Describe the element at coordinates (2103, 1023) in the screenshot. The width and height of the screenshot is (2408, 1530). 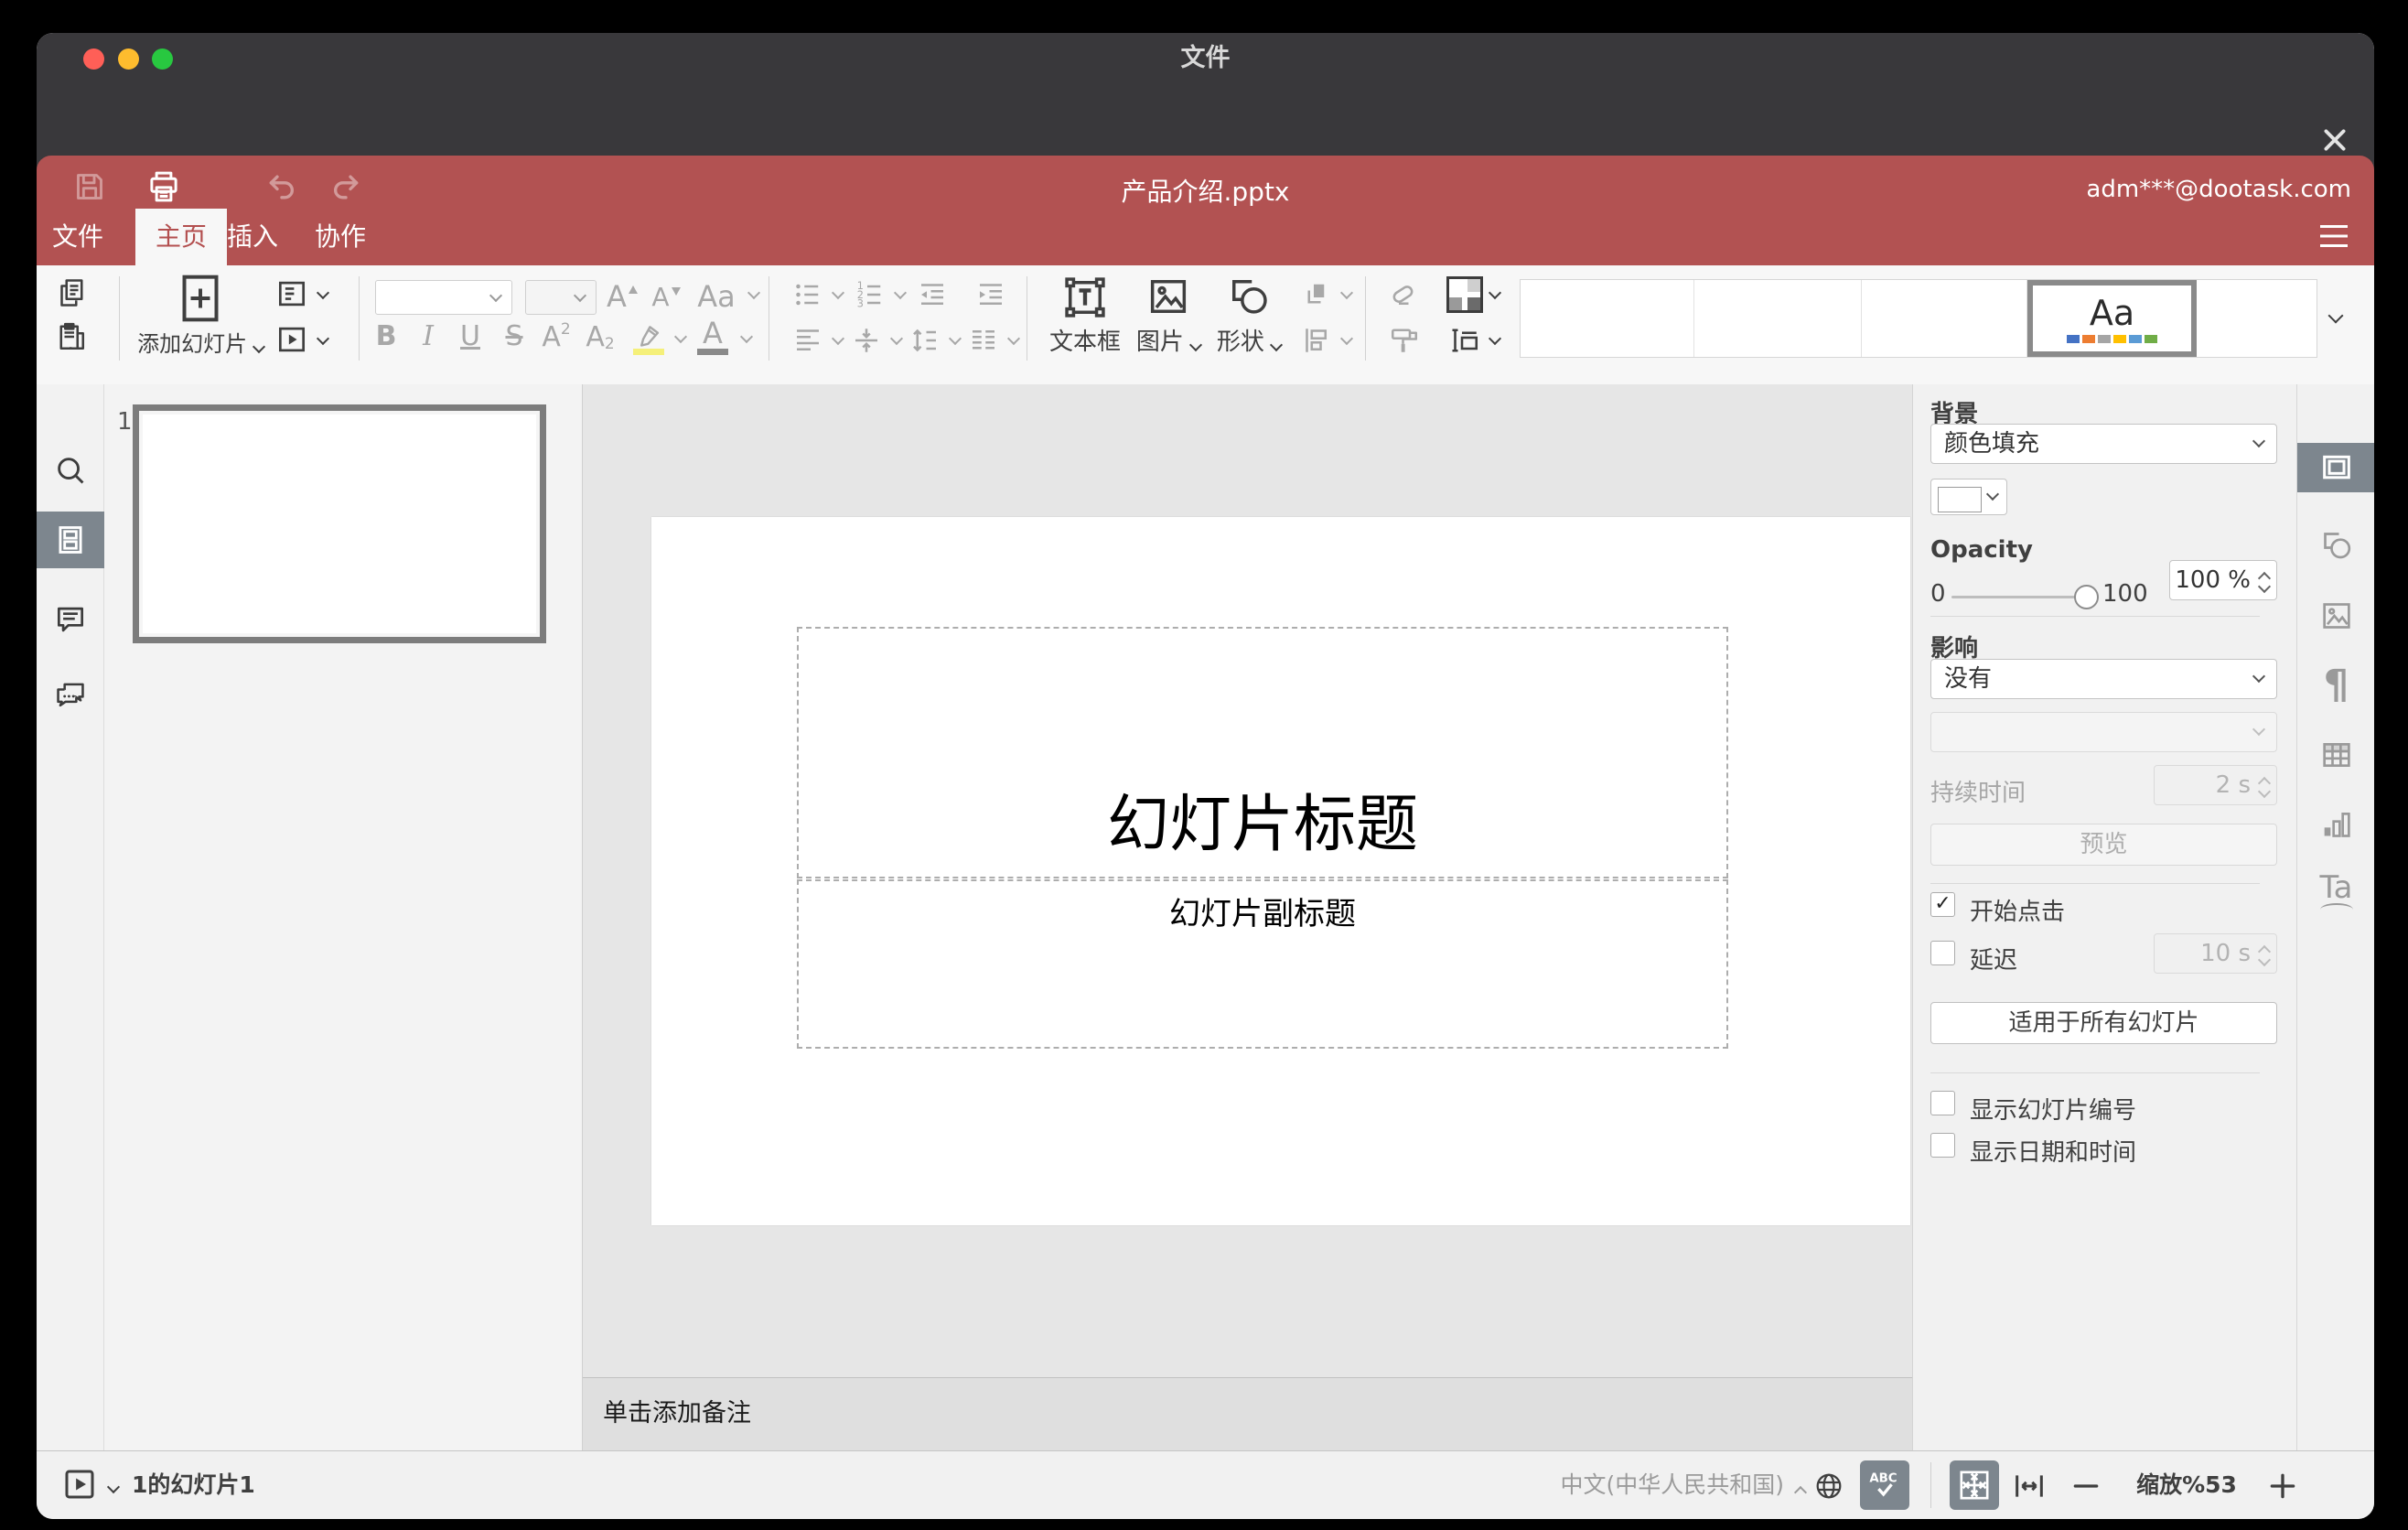
I see `apply-to-all-slides-button: 适用于所有幻灯片` at that location.